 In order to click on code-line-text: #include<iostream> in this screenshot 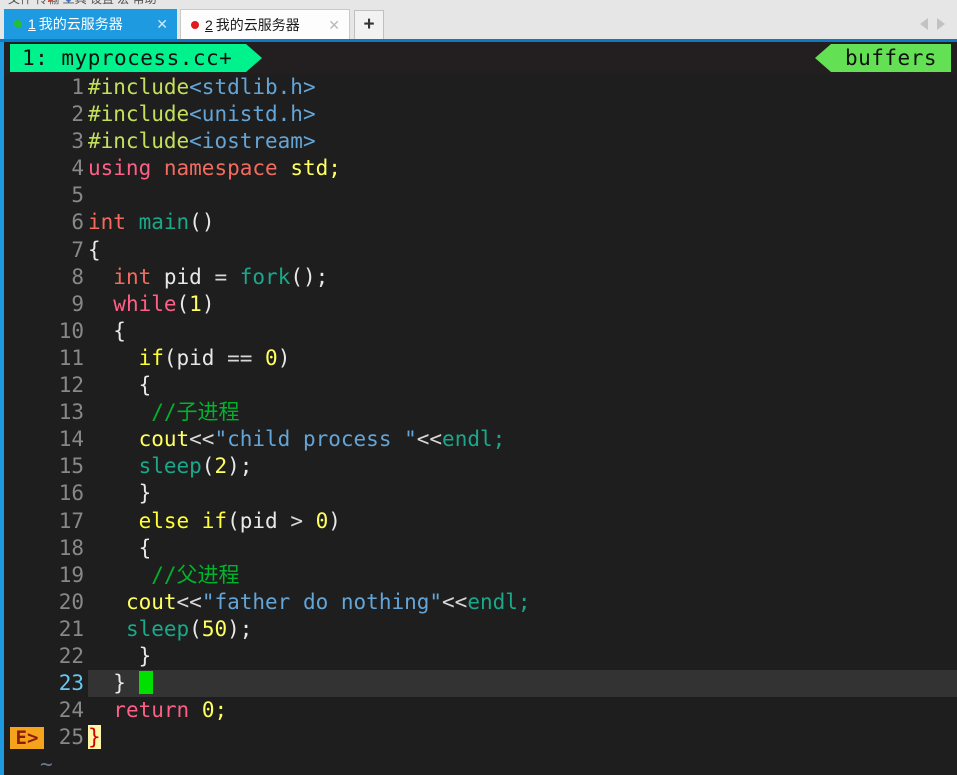, I will do `click(522, 141)`.